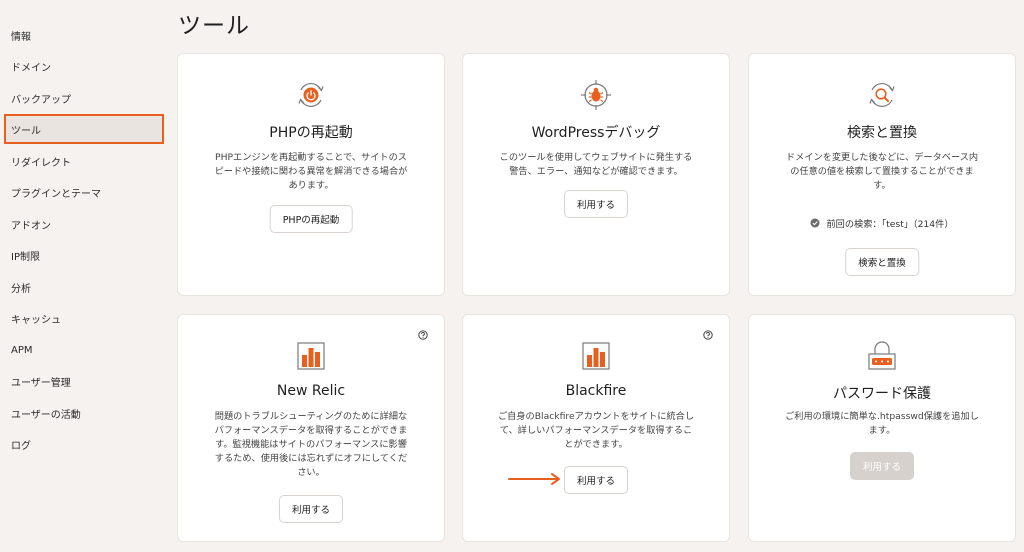  What do you see at coordinates (596, 391) in the screenshot?
I see `card-title: Blackfire` at bounding box center [596, 391].